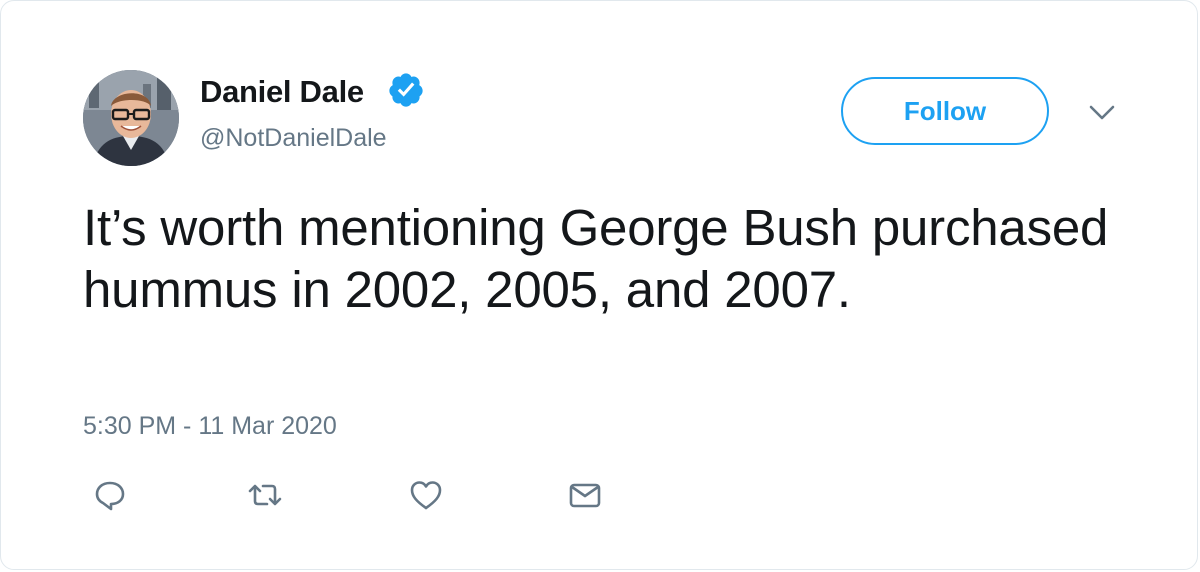  I want to click on heart-icon, so click(426, 495).